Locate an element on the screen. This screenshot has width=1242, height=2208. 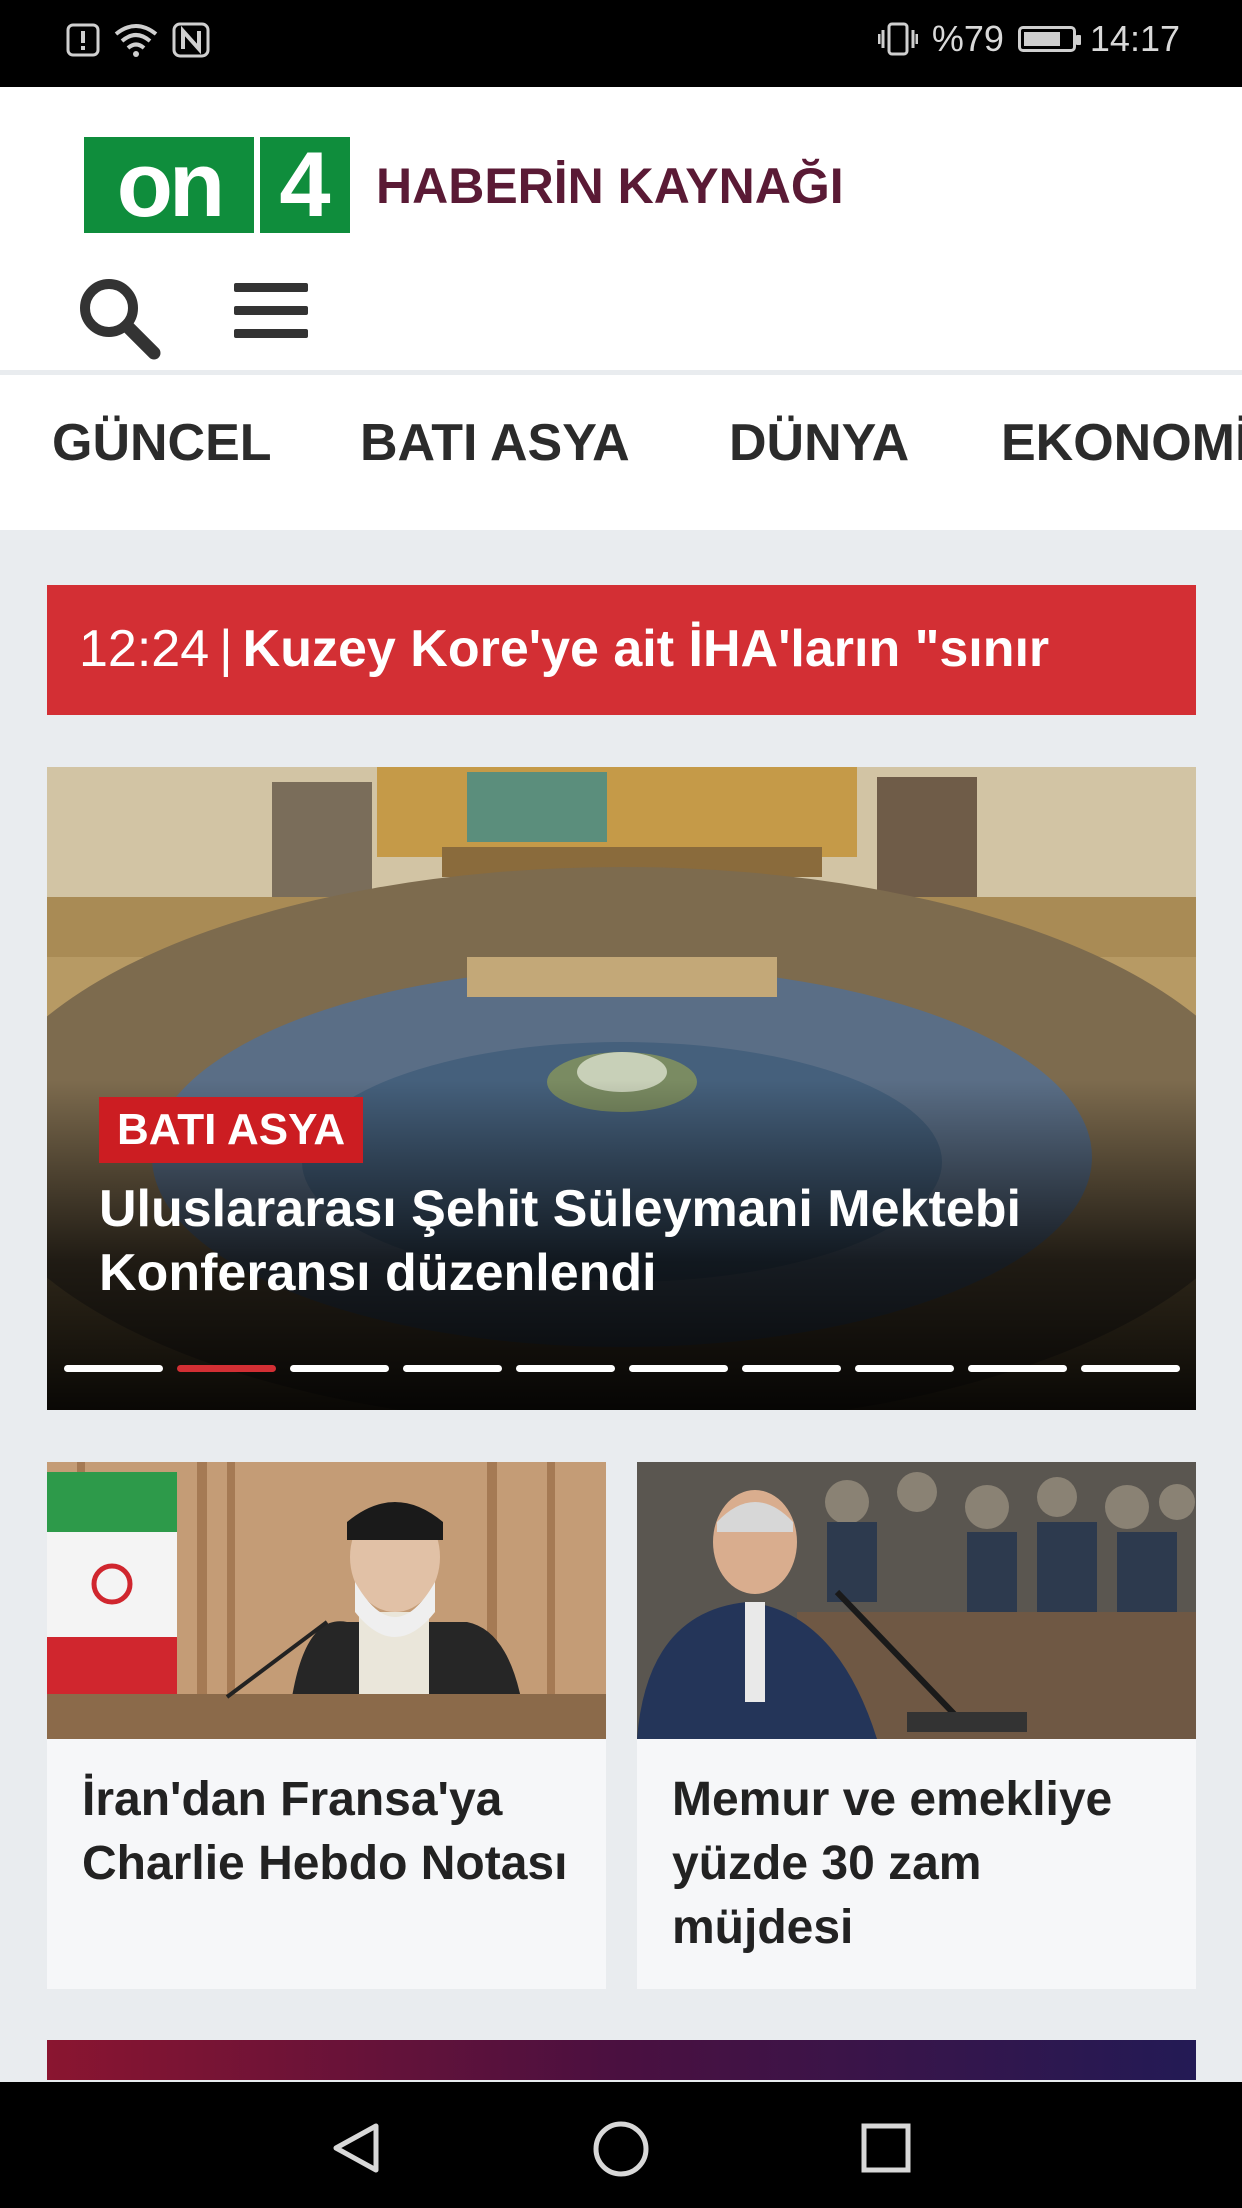
category-nav: GÜNCEL BATI ASYA DÜNYA EKONOMİ is located at coordinates (621, 452).